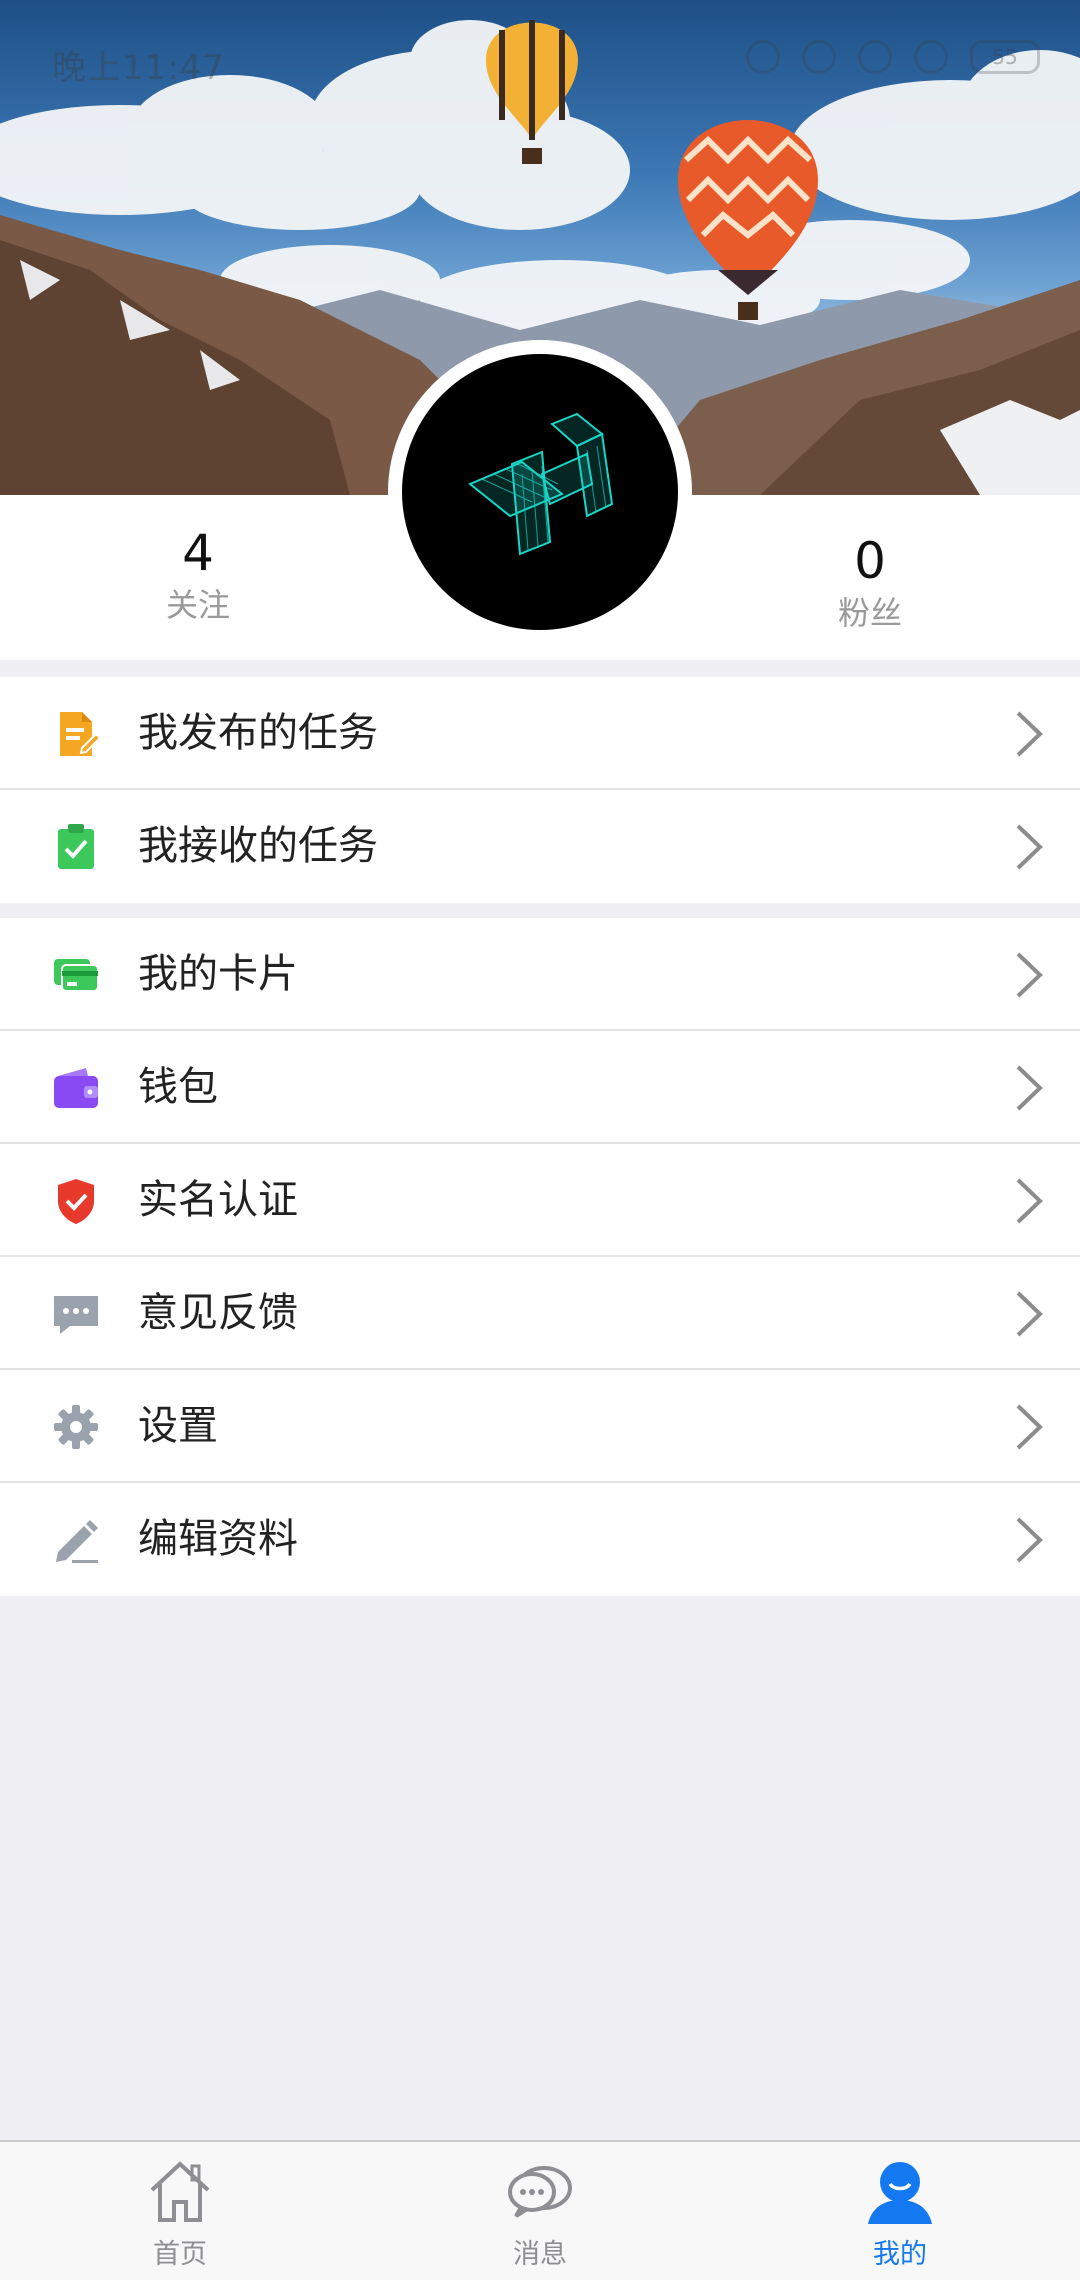 The height and width of the screenshot is (2280, 1080). What do you see at coordinates (893, 57) in the screenshot?
I see `status-icons: 55` at bounding box center [893, 57].